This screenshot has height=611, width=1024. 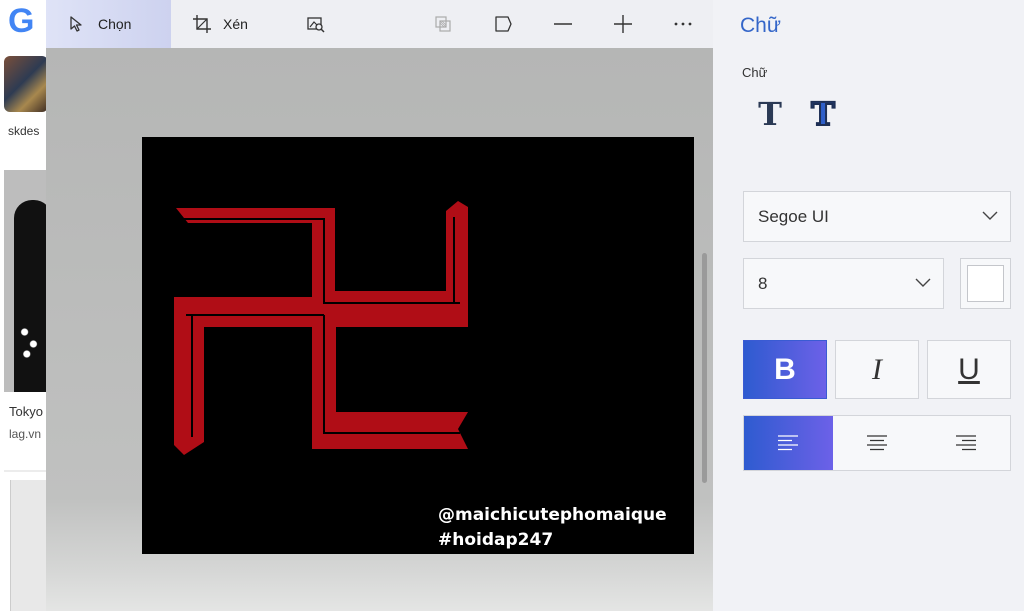 I want to click on red-symbol-graphic, so click(x=321, y=328).